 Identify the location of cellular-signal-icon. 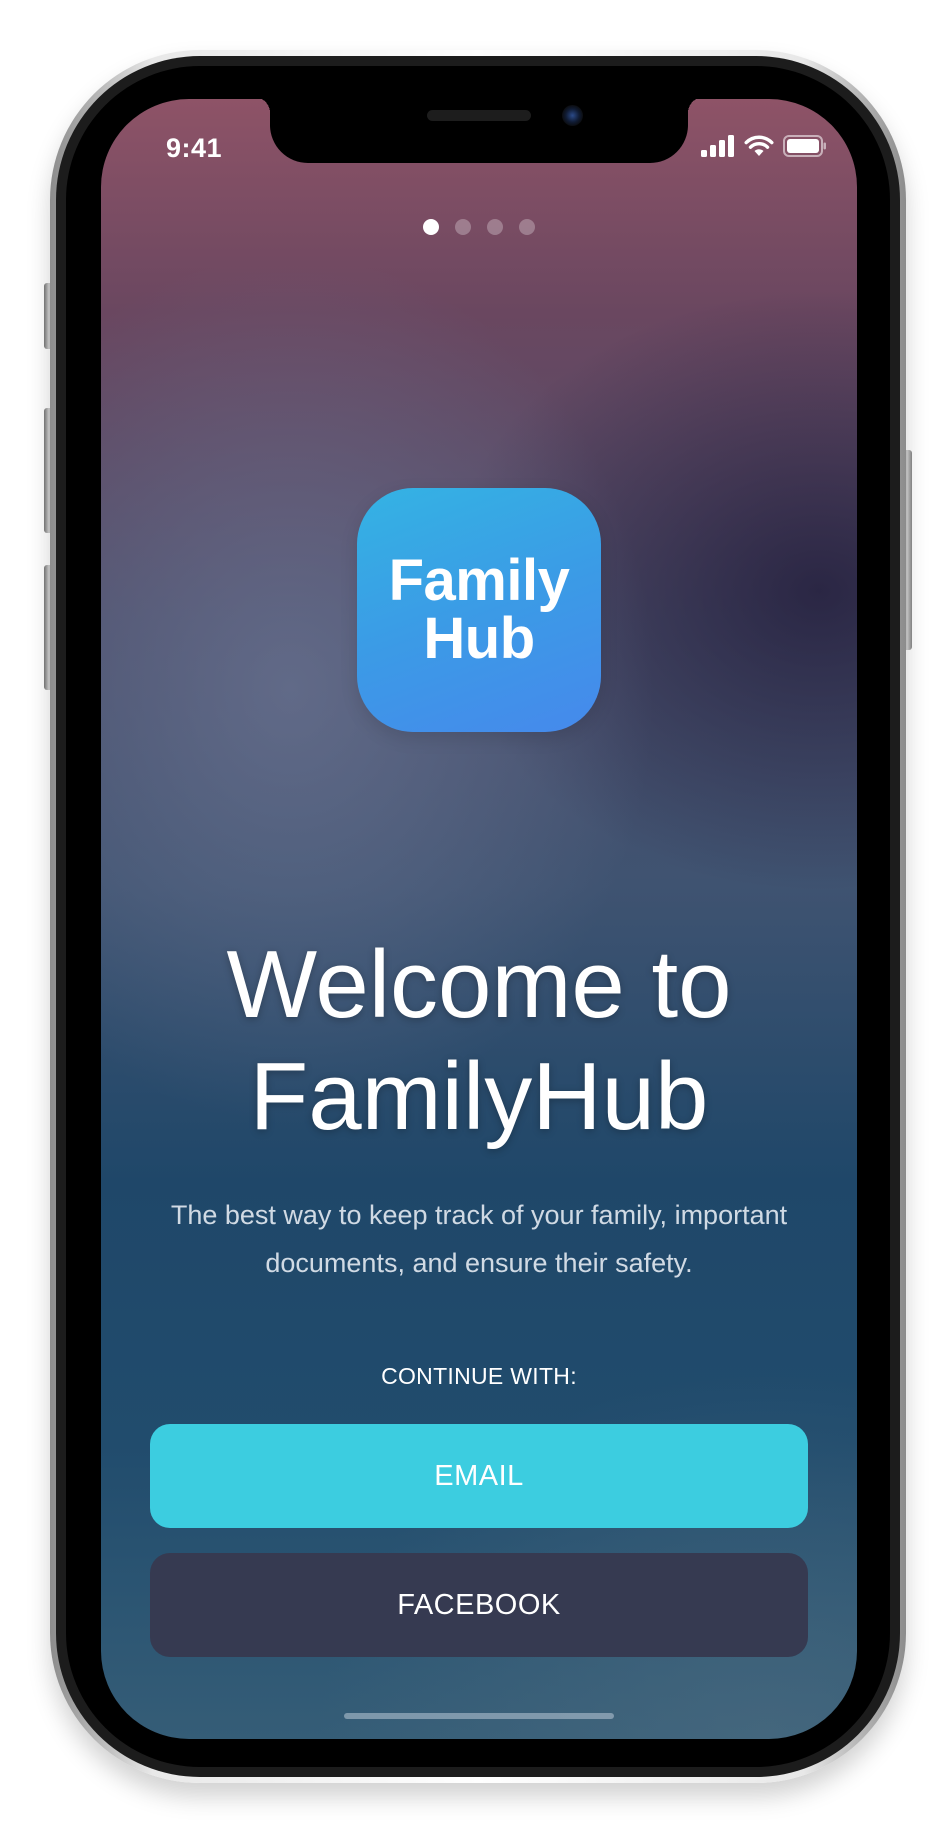
(717, 146).